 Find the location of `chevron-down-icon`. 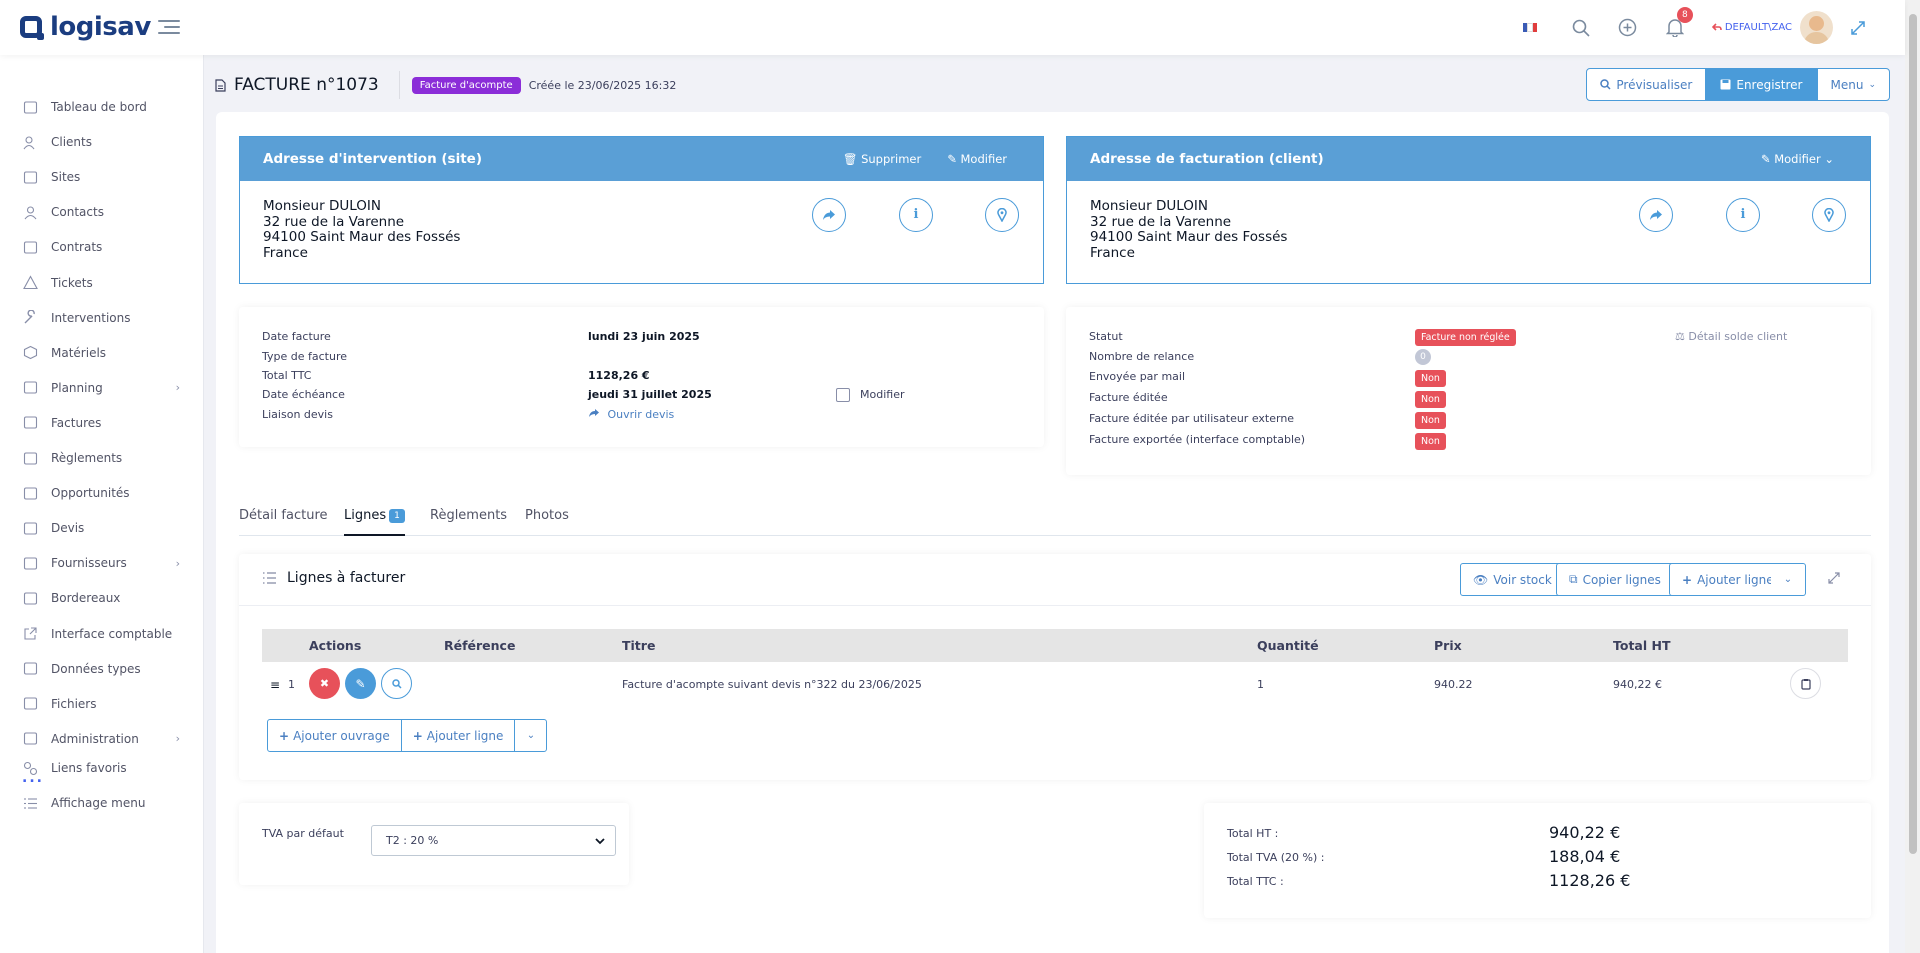

chevron-down-icon is located at coordinates (600, 841).